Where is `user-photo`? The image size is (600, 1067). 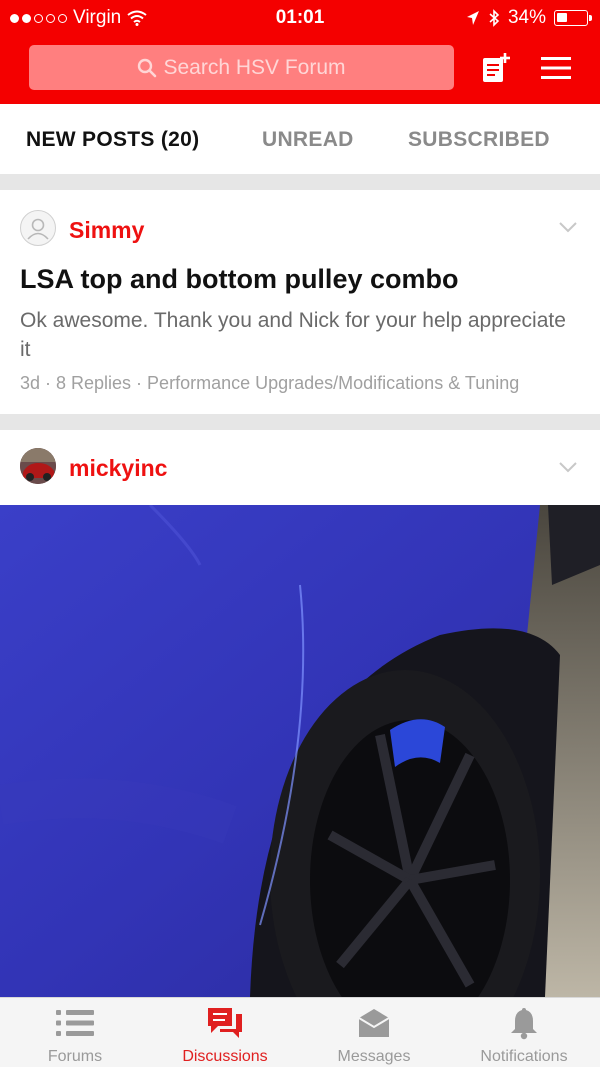 user-photo is located at coordinates (38, 466).